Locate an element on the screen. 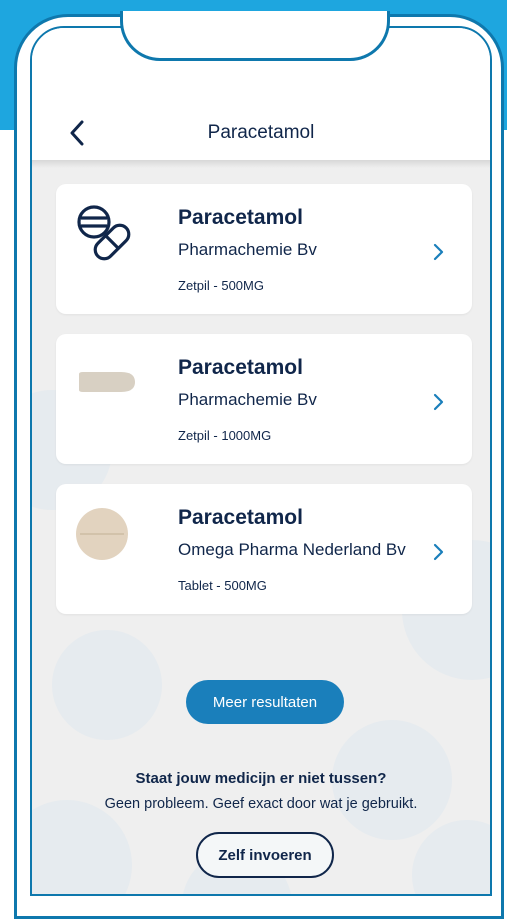 The height and width of the screenshot is (919, 507). phone-notch is located at coordinates (255, 36).